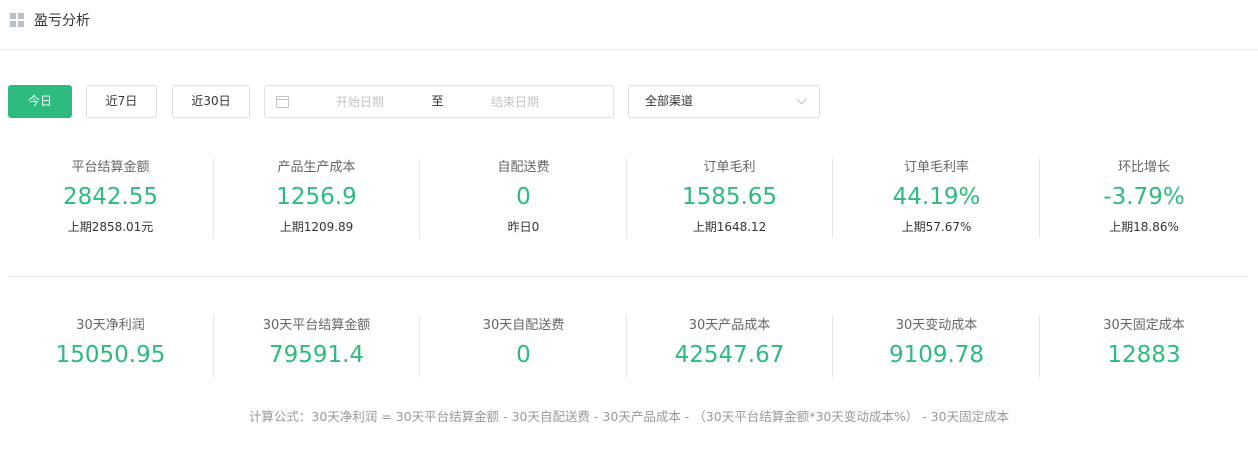 The height and width of the screenshot is (459, 1258). Describe the element at coordinates (628, 276) in the screenshot. I see `section-divider` at that location.